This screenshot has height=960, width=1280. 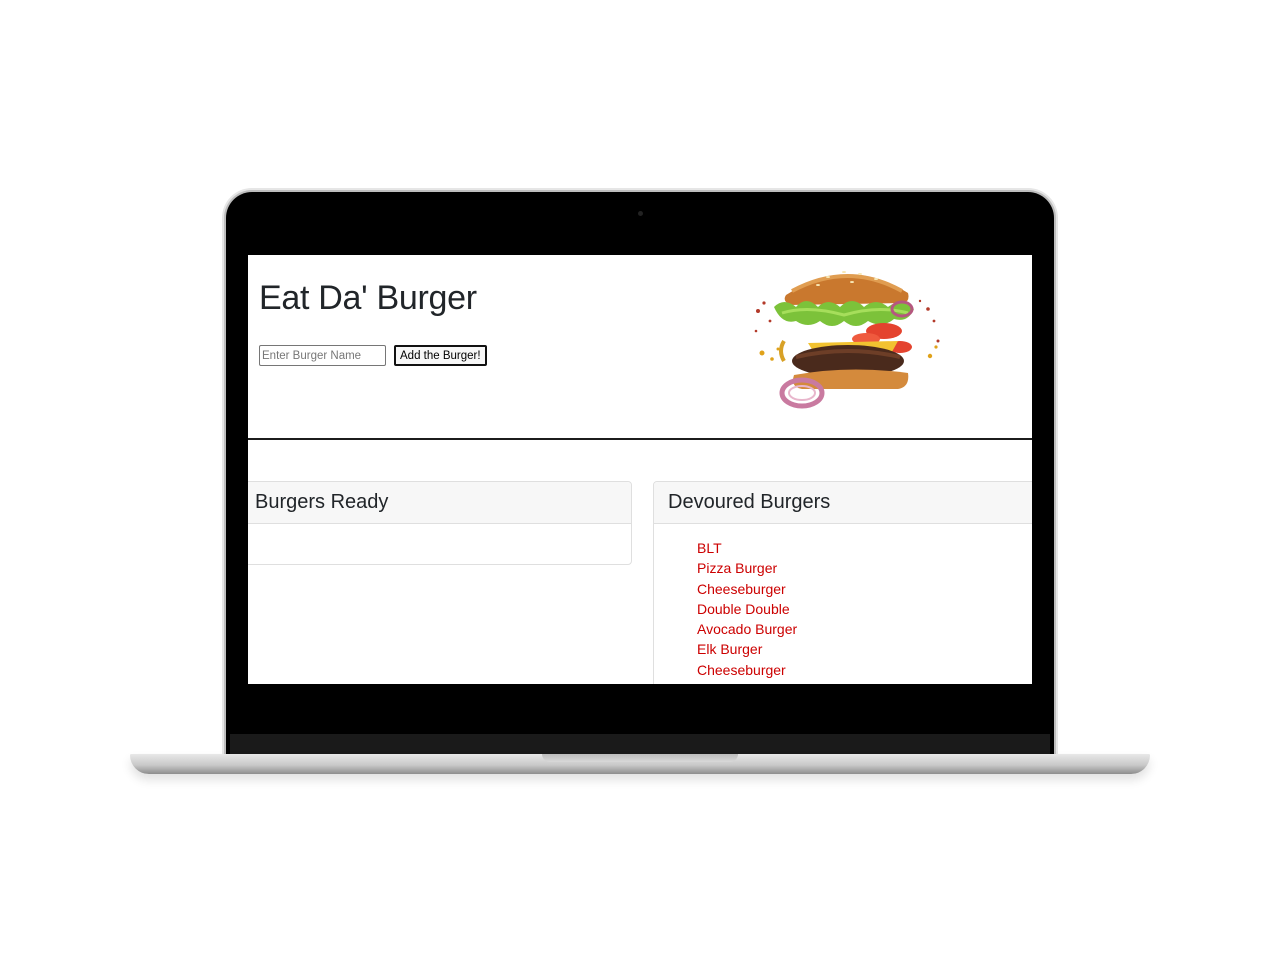 I want to click on laptop-hinge, so click(x=640, y=745).